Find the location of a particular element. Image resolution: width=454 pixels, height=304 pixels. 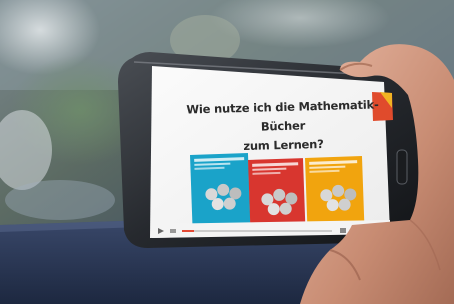

book-cover-red is located at coordinates (277, 193).